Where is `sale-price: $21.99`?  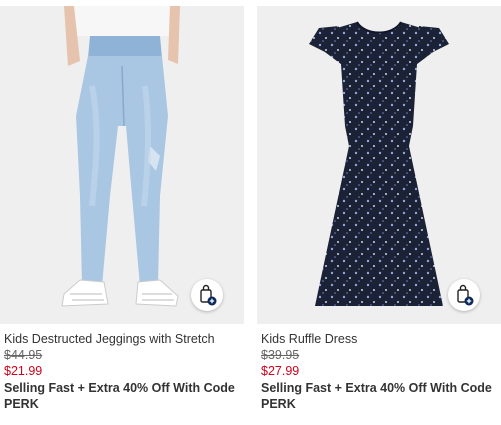 sale-price: $21.99 is located at coordinates (23, 371).